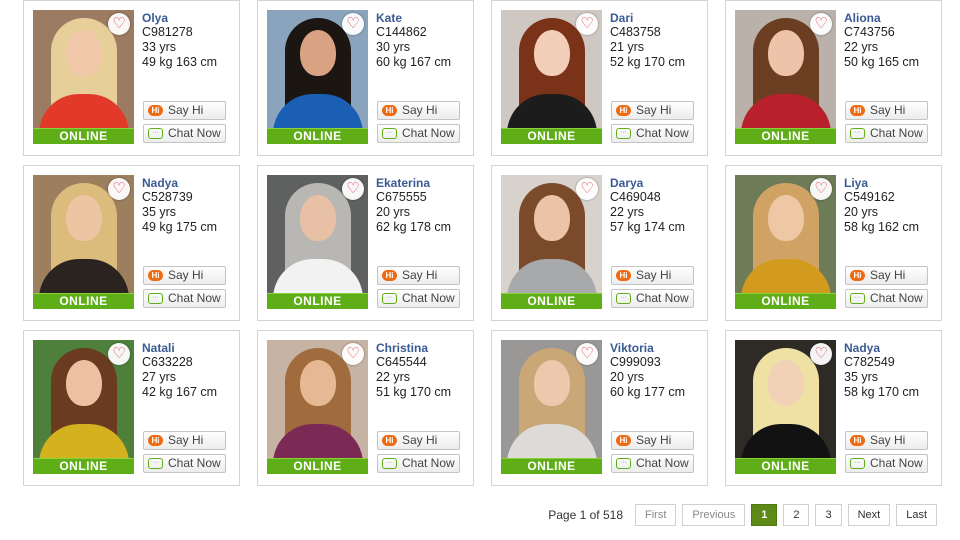  Describe the element at coordinates (423, 183) in the screenshot. I see `profile-name: Ekaterina` at that location.